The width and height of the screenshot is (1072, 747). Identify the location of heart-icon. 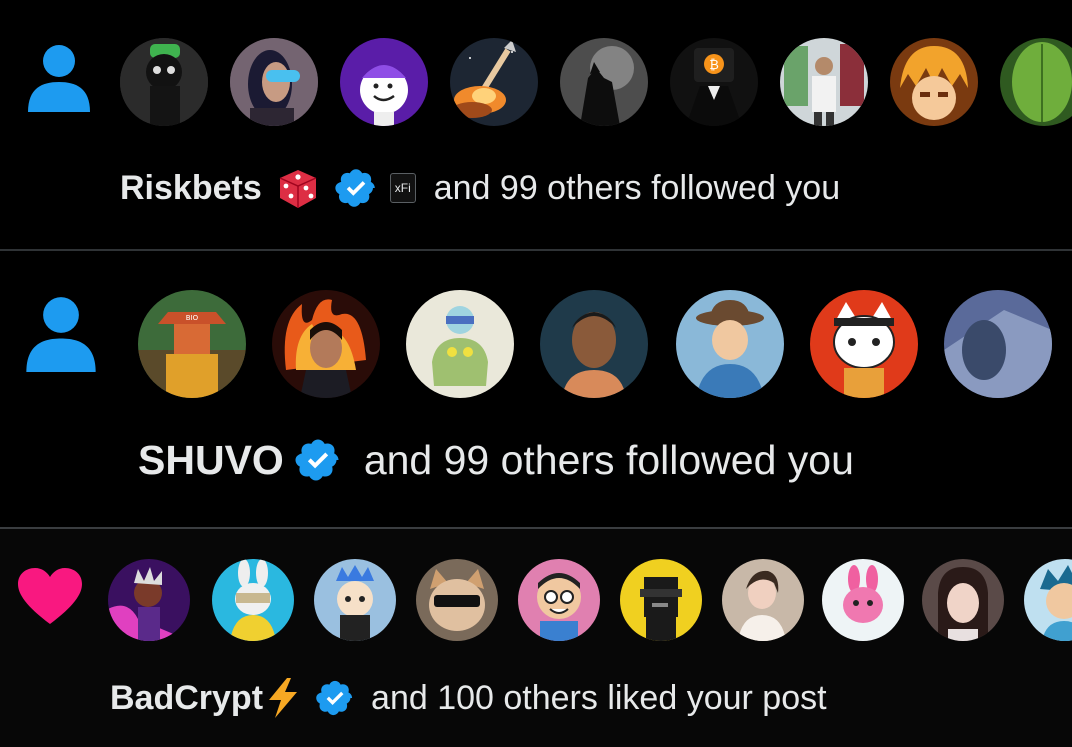
(50, 596).